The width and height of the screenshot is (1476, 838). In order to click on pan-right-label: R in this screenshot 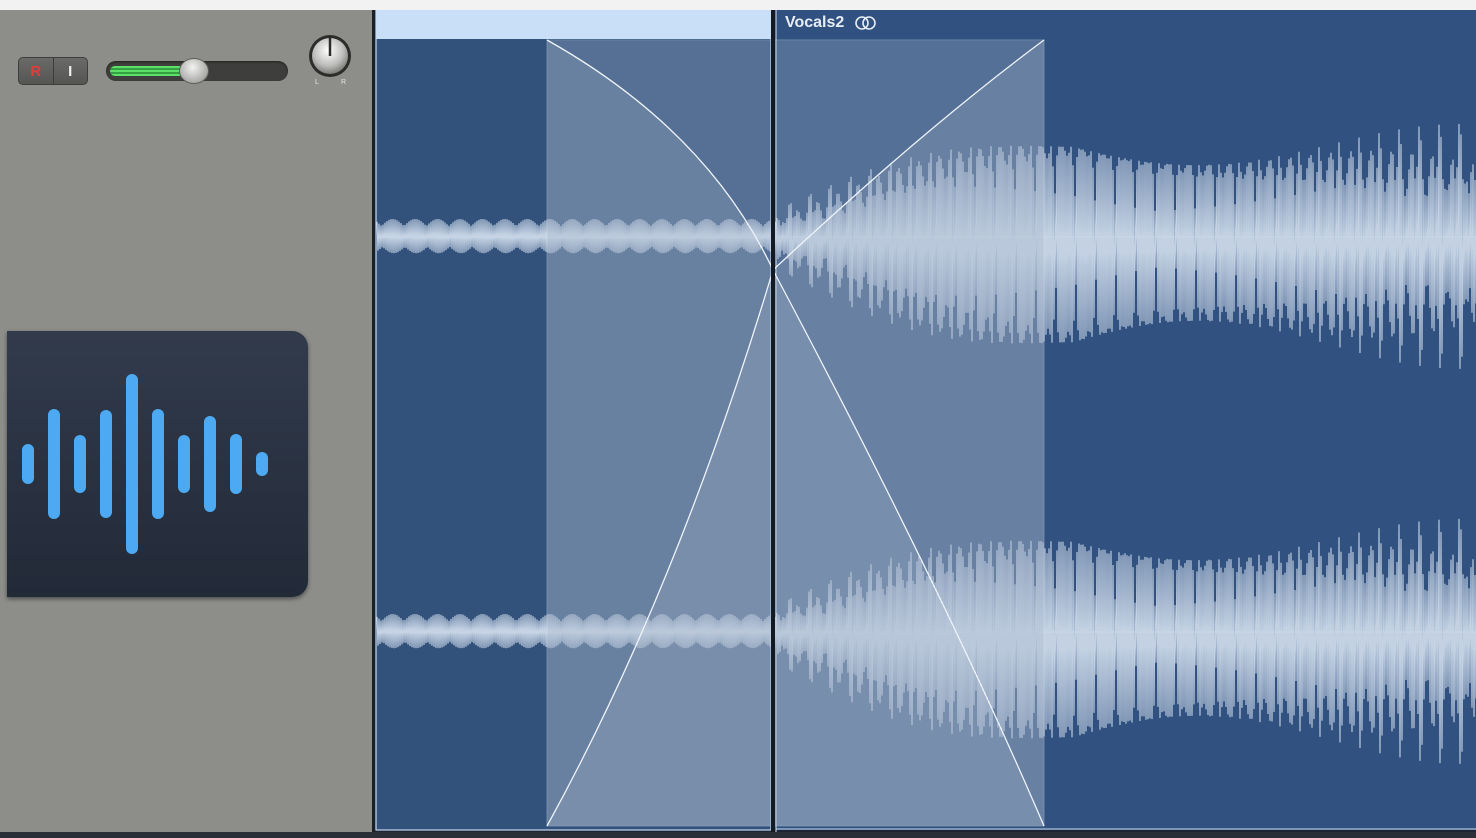, I will do `click(343, 82)`.